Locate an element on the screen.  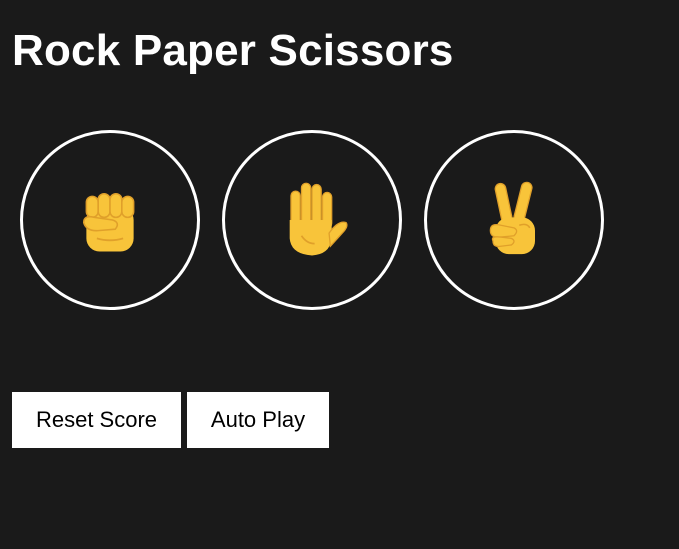
paper-hand-icon is located at coordinates (318, 219).